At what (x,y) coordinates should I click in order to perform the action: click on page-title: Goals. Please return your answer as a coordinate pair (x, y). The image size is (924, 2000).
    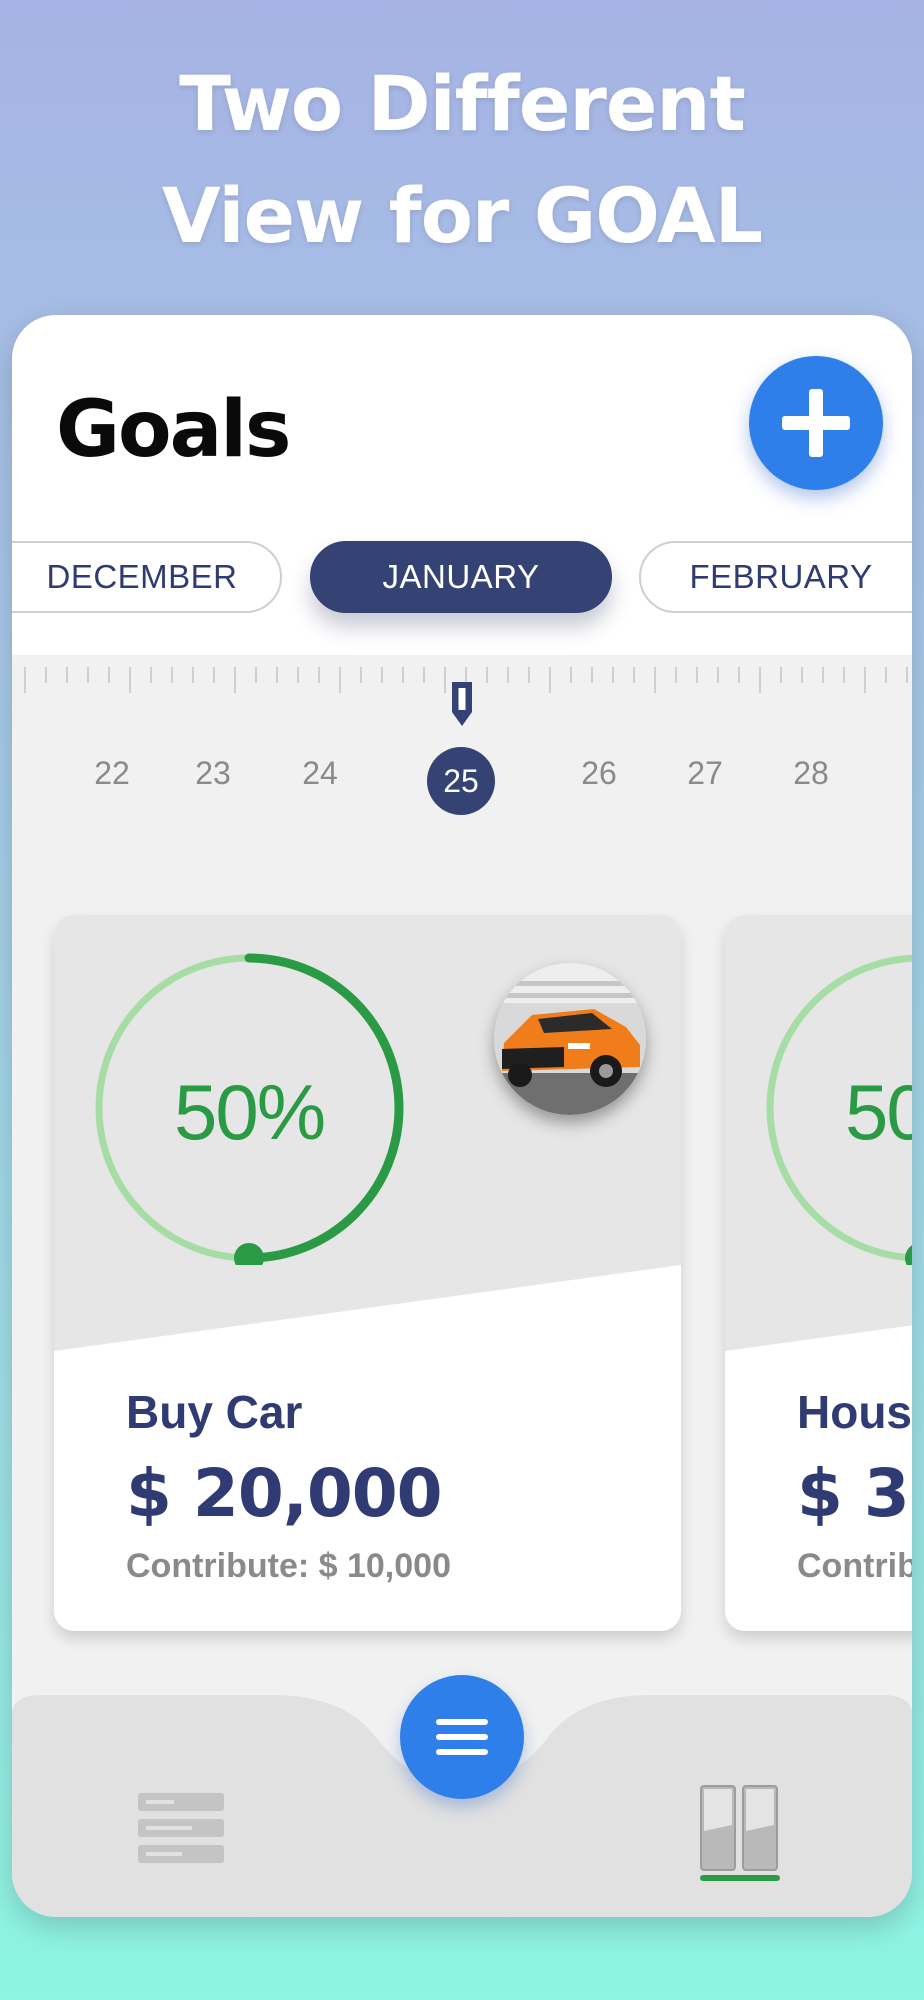
    Looking at the image, I should click on (173, 430).